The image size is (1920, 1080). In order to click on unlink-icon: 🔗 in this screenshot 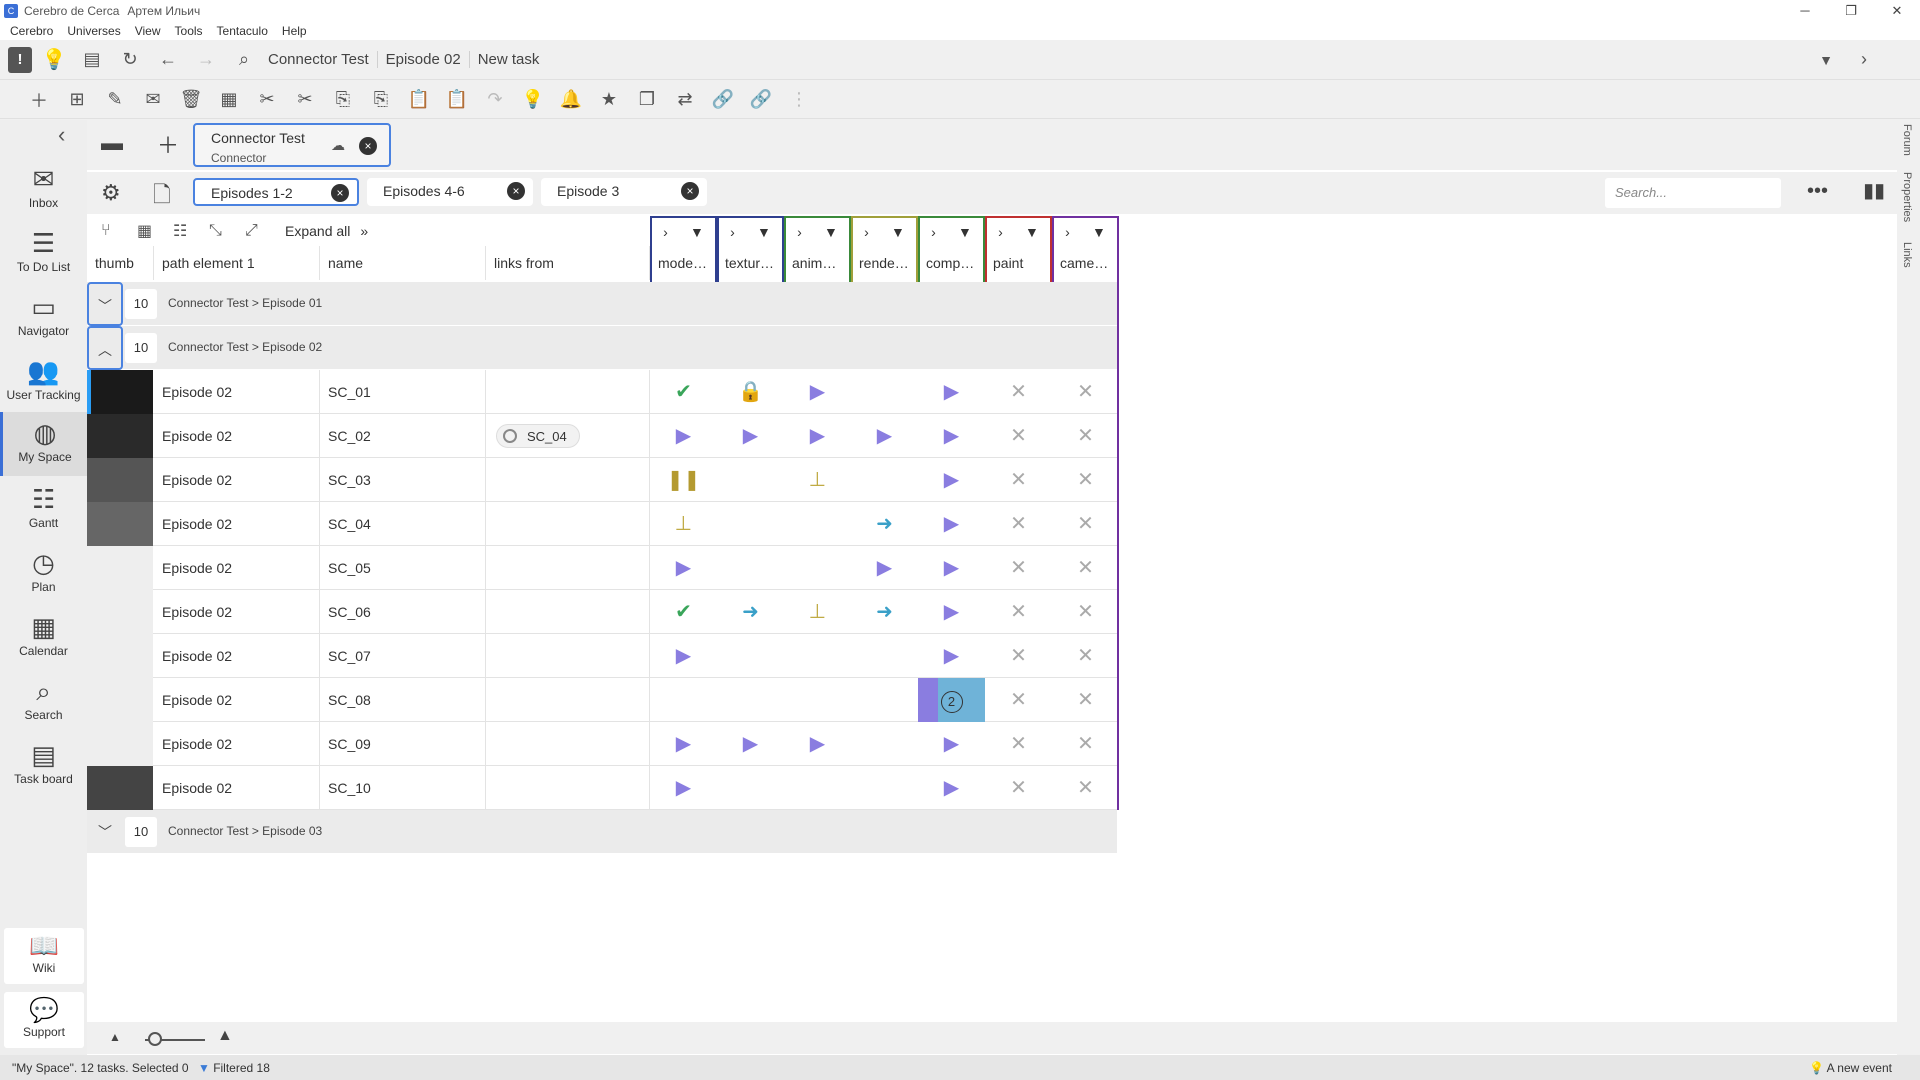, I will do `click(761, 99)`.